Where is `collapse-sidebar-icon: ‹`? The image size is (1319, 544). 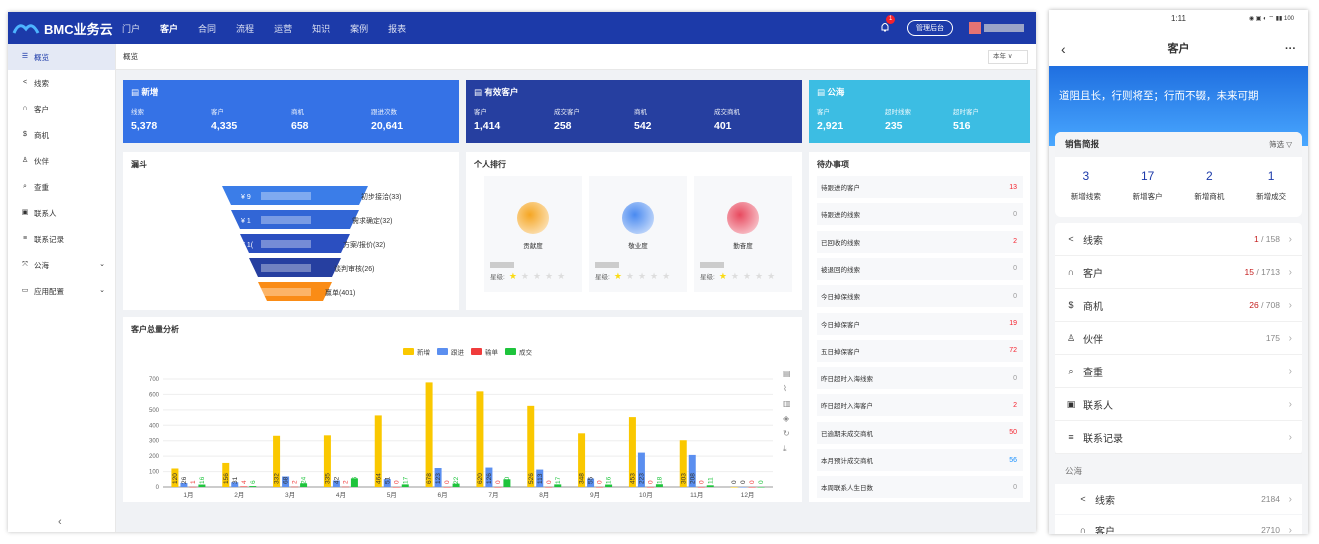 collapse-sidebar-icon: ‹ is located at coordinates (60, 522).